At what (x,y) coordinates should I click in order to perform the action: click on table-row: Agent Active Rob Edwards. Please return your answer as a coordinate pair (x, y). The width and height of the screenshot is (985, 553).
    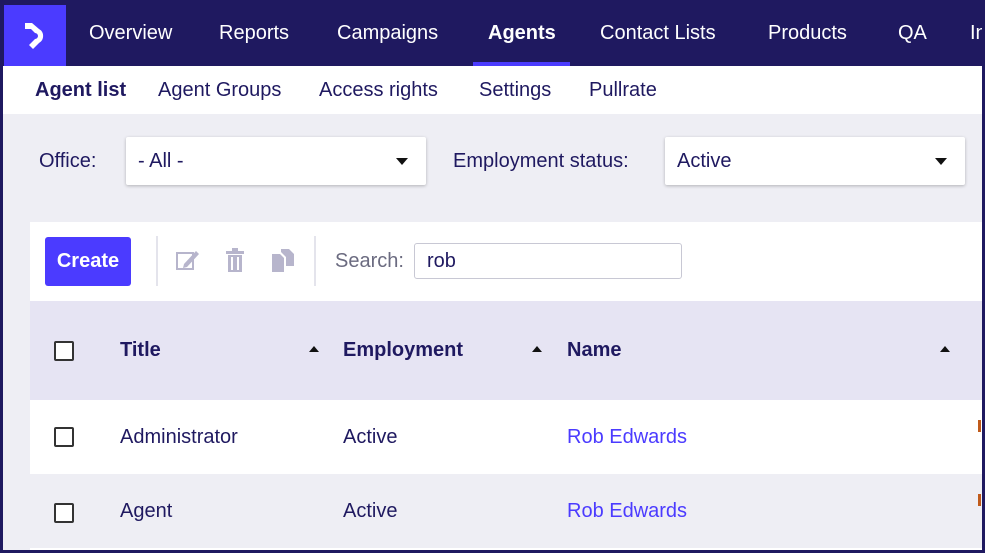
    Looking at the image, I should click on (507, 511).